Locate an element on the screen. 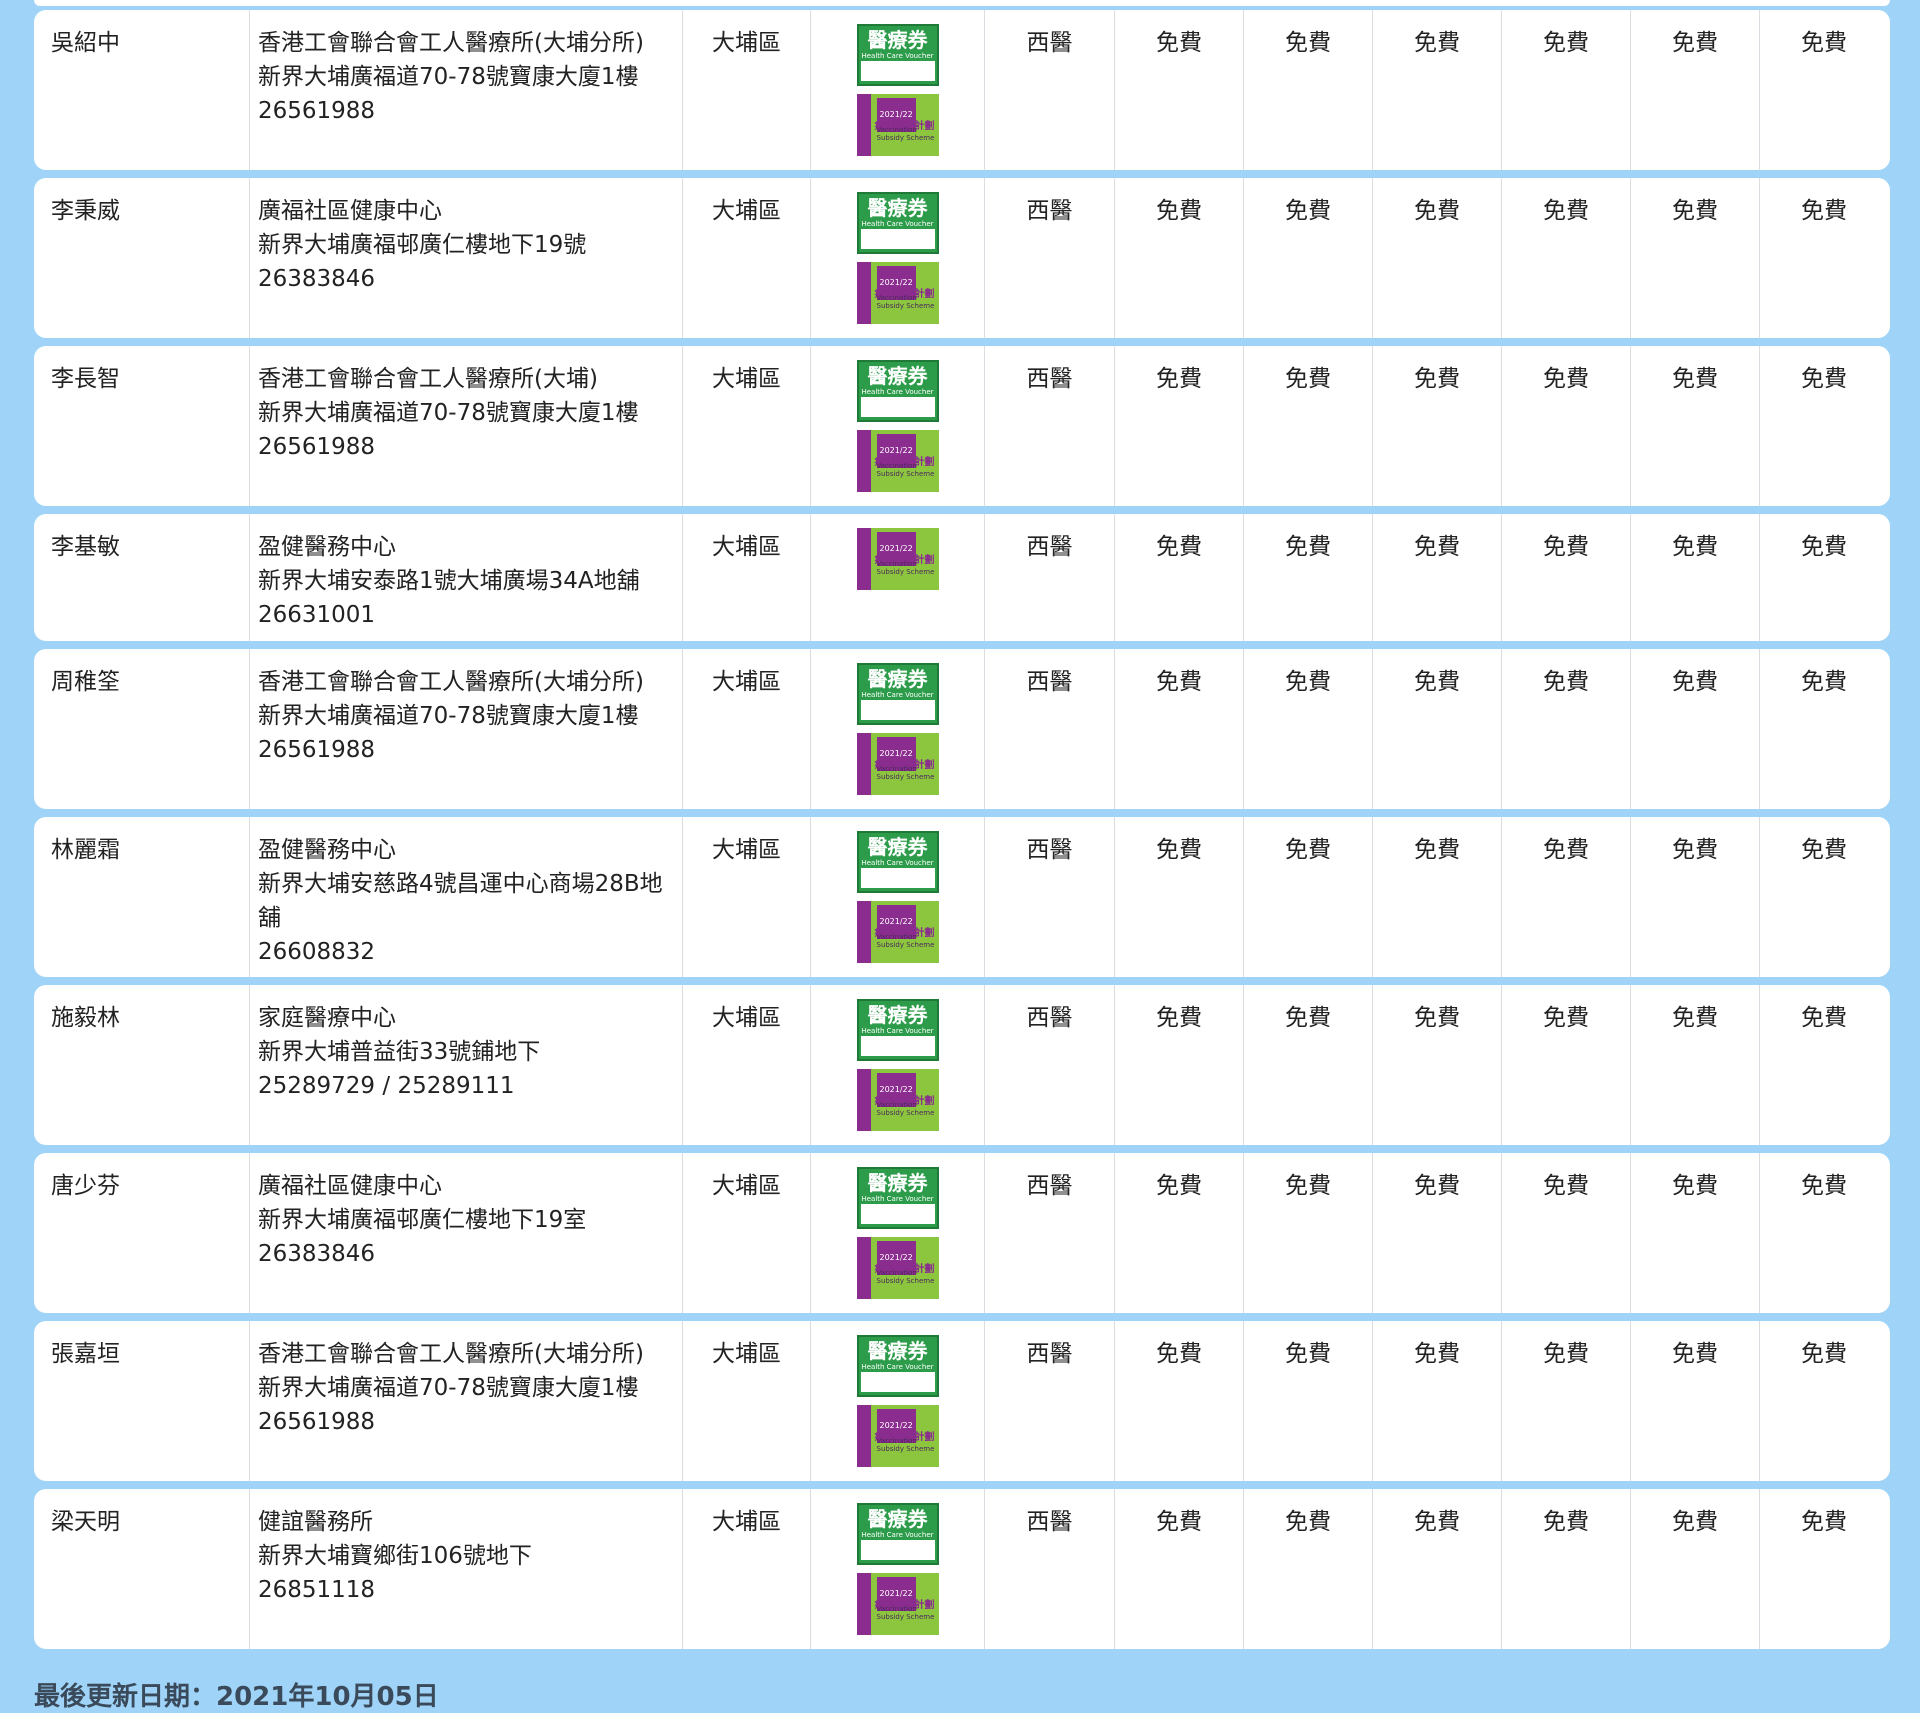 This screenshot has height=1713, width=1920. doctor-name: 梁天明 is located at coordinates (85, 1522).